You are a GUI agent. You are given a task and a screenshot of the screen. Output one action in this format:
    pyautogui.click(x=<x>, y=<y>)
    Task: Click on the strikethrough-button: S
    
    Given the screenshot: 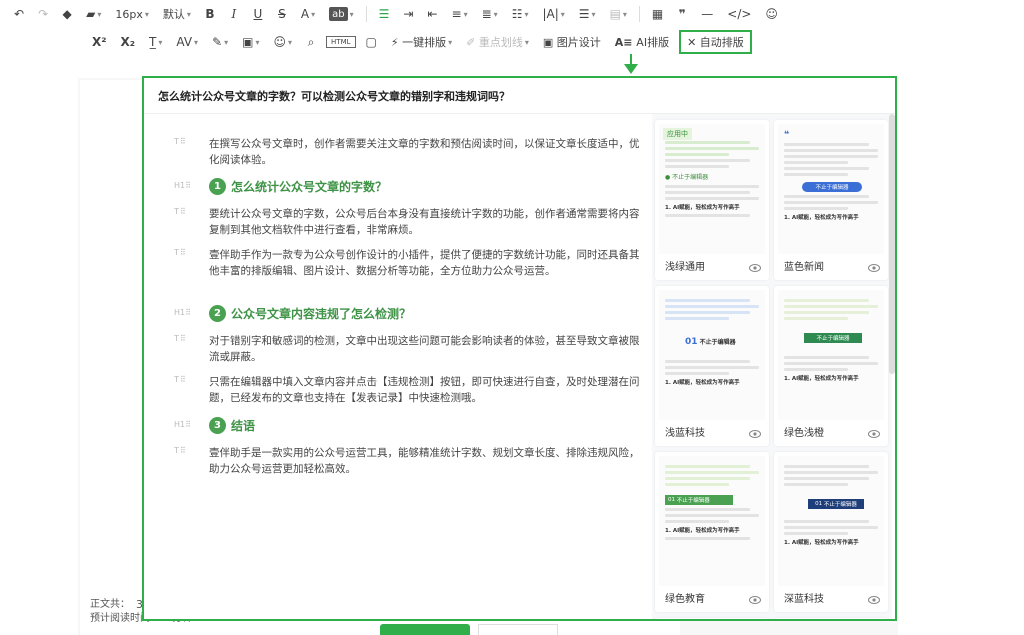 What is the action you would take?
    pyautogui.click(x=282, y=14)
    